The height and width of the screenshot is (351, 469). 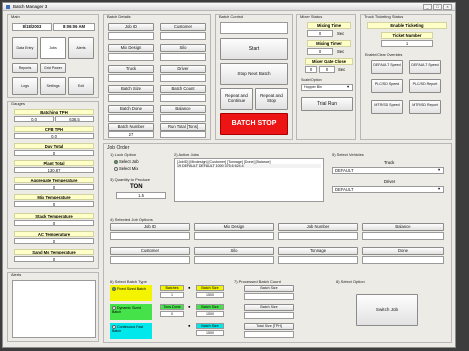 What do you see at coordinates (131, 57) in the screenshot?
I see `mix-design-field` at bounding box center [131, 57].